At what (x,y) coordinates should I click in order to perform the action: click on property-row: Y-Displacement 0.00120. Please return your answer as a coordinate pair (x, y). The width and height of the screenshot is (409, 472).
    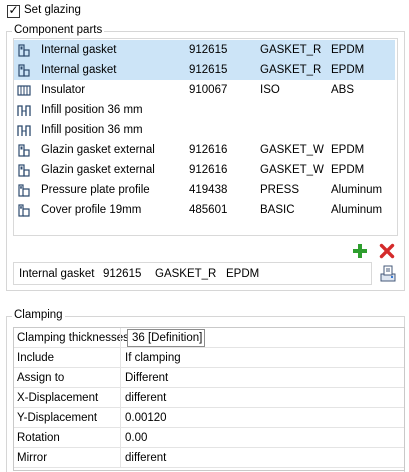
    Looking at the image, I should click on (209, 418).